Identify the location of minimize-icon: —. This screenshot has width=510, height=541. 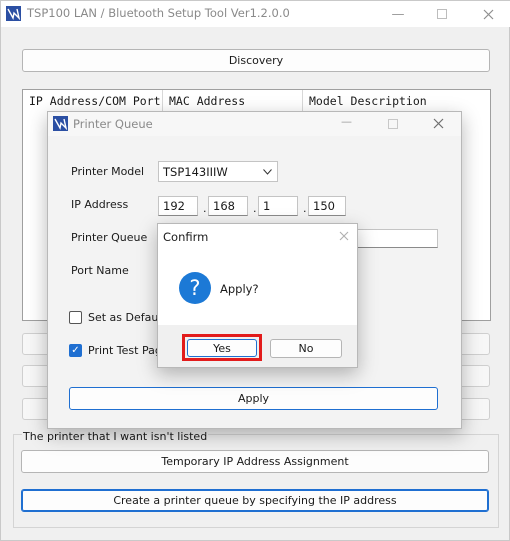
(398, 14).